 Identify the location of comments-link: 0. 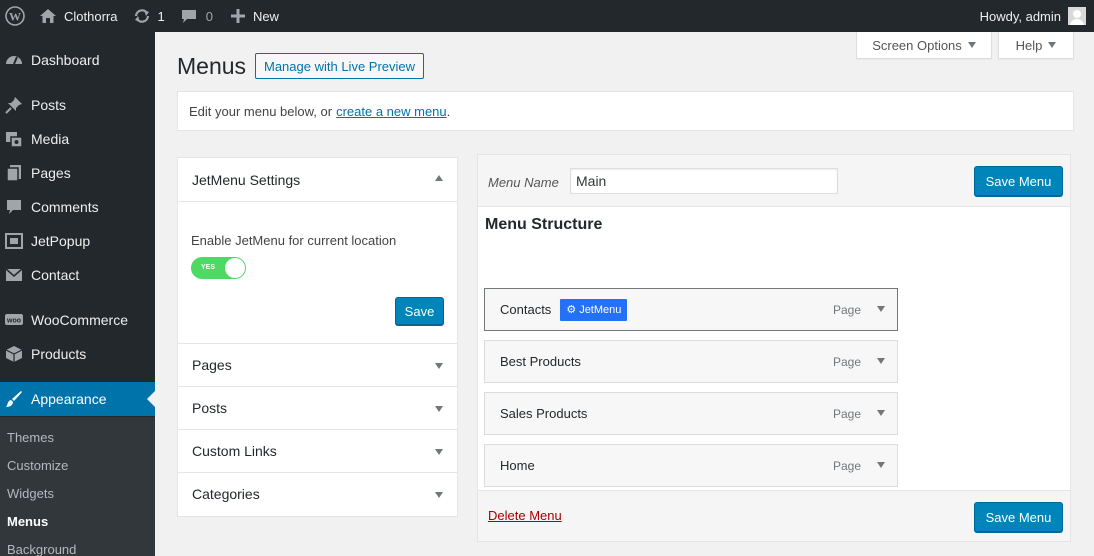
(197, 16).